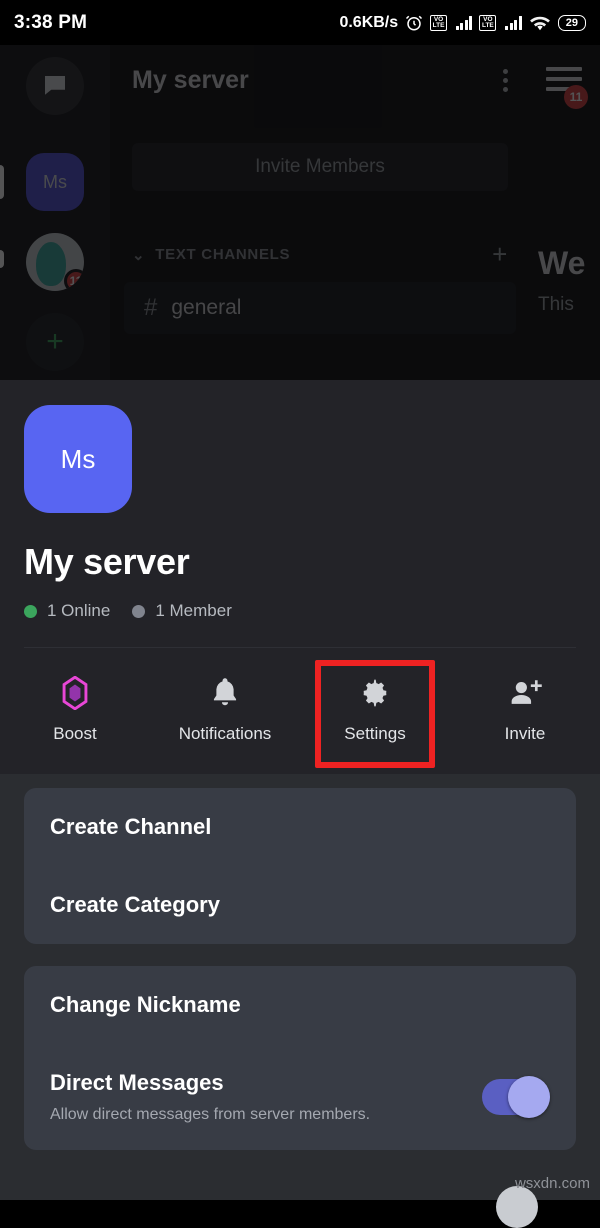  Describe the element at coordinates (300, 22) in the screenshot. I see `status-bar: 3:38 PM 0.6KB/s VO LTE VO LTE 29` at that location.